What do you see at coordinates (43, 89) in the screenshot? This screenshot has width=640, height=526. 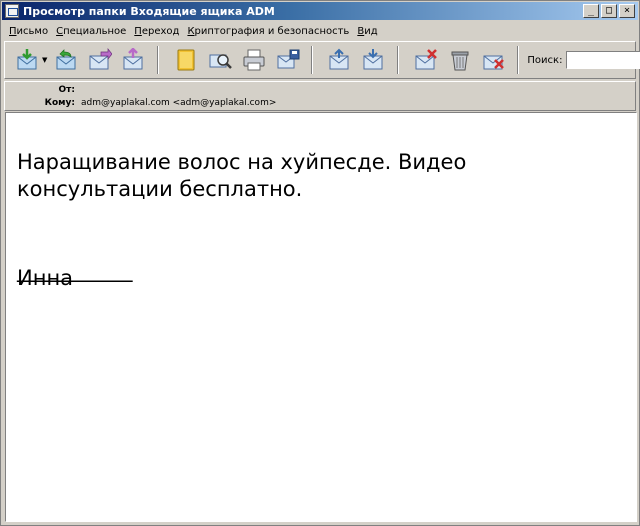 I see `header-from-row: От:` at bounding box center [43, 89].